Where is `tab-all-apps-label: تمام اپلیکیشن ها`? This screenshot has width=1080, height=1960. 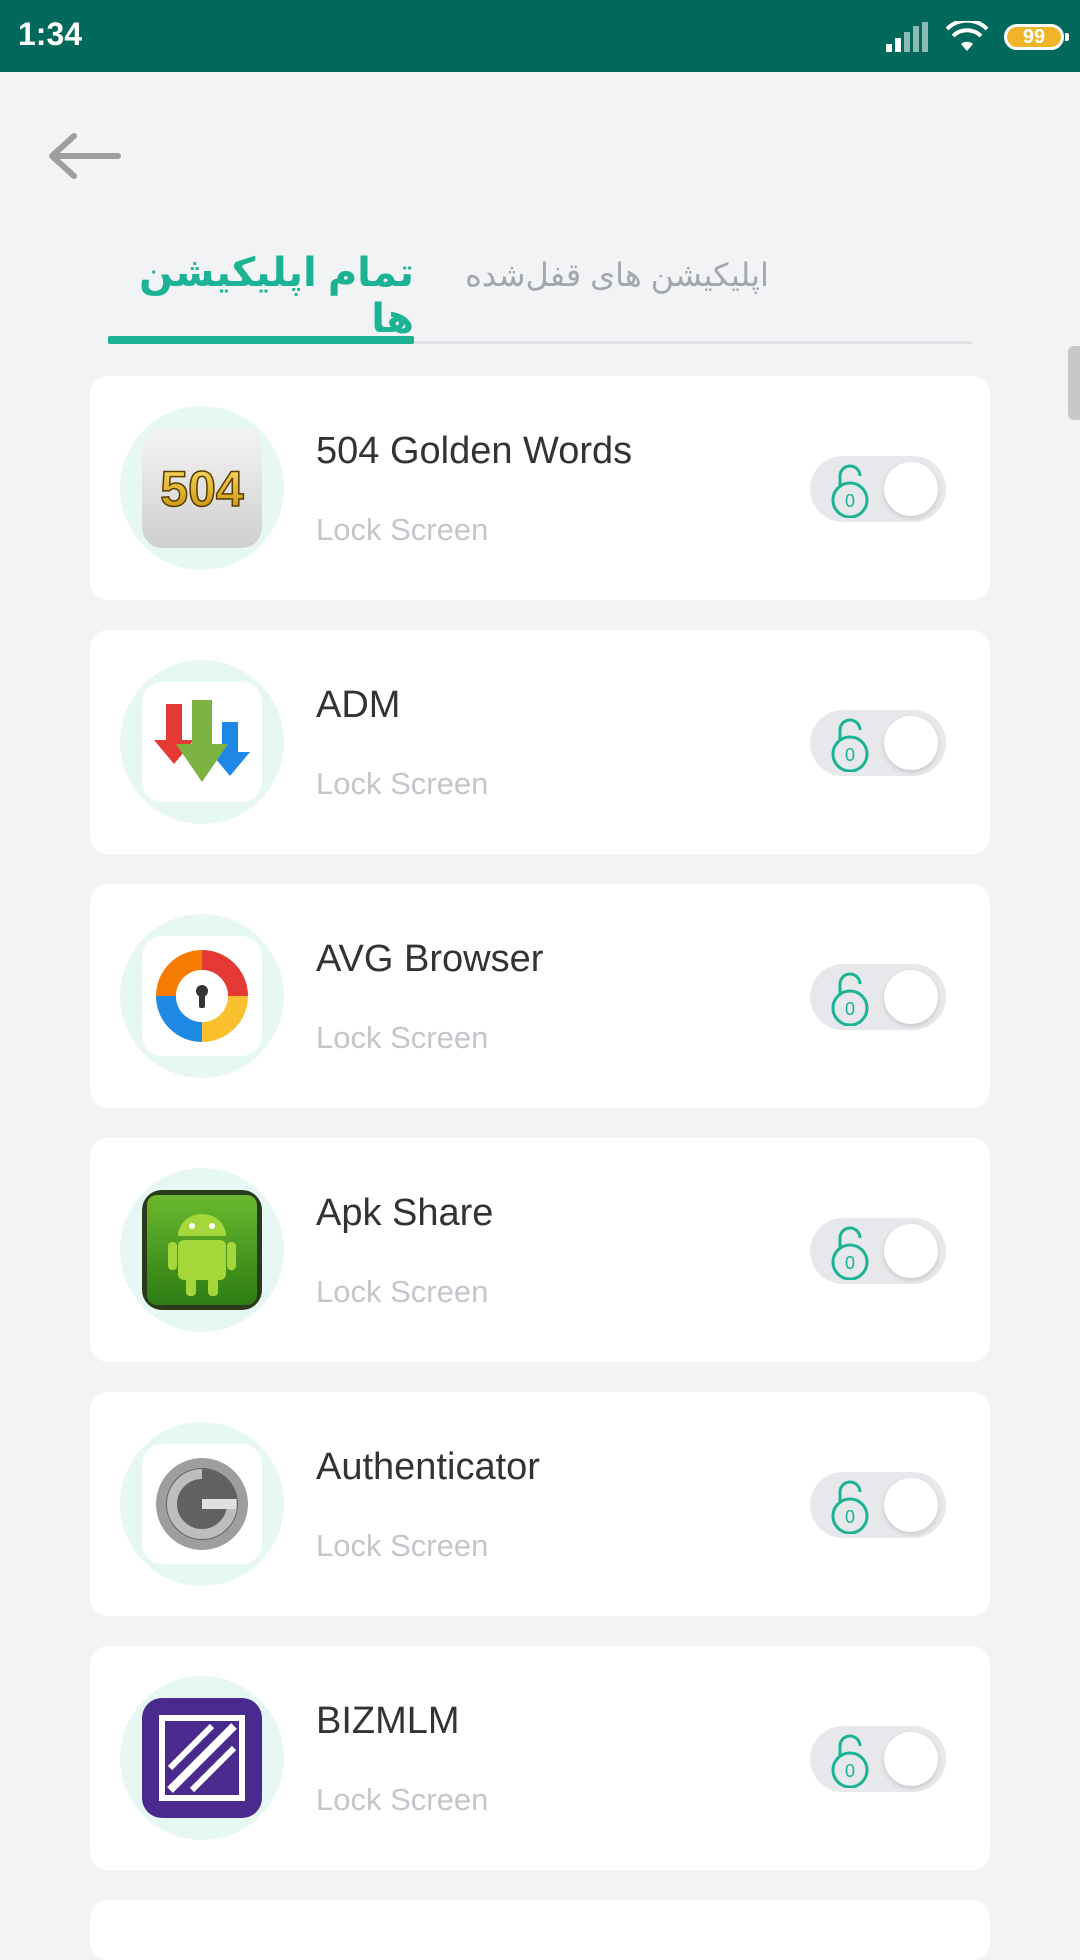 tab-all-apps-label: تمام اپلیکیشن ها is located at coordinates (276, 296).